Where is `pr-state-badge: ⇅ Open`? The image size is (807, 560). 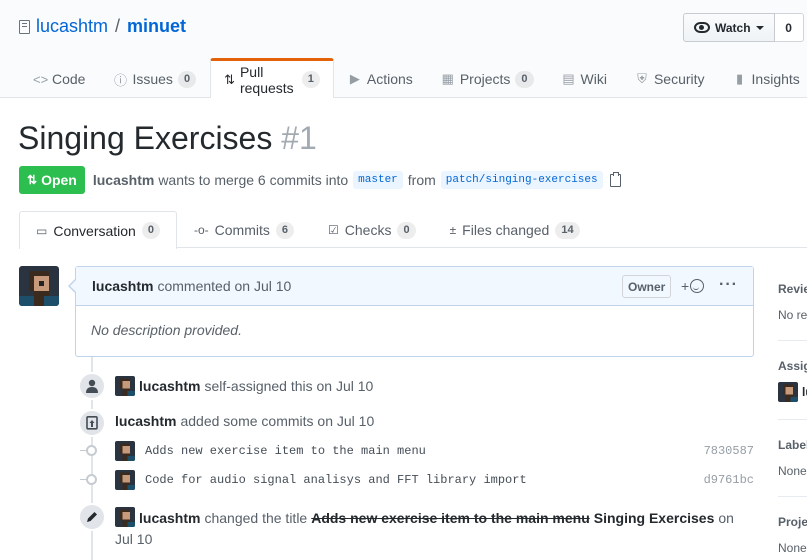
pr-state-badge: ⇅ Open is located at coordinates (52, 180).